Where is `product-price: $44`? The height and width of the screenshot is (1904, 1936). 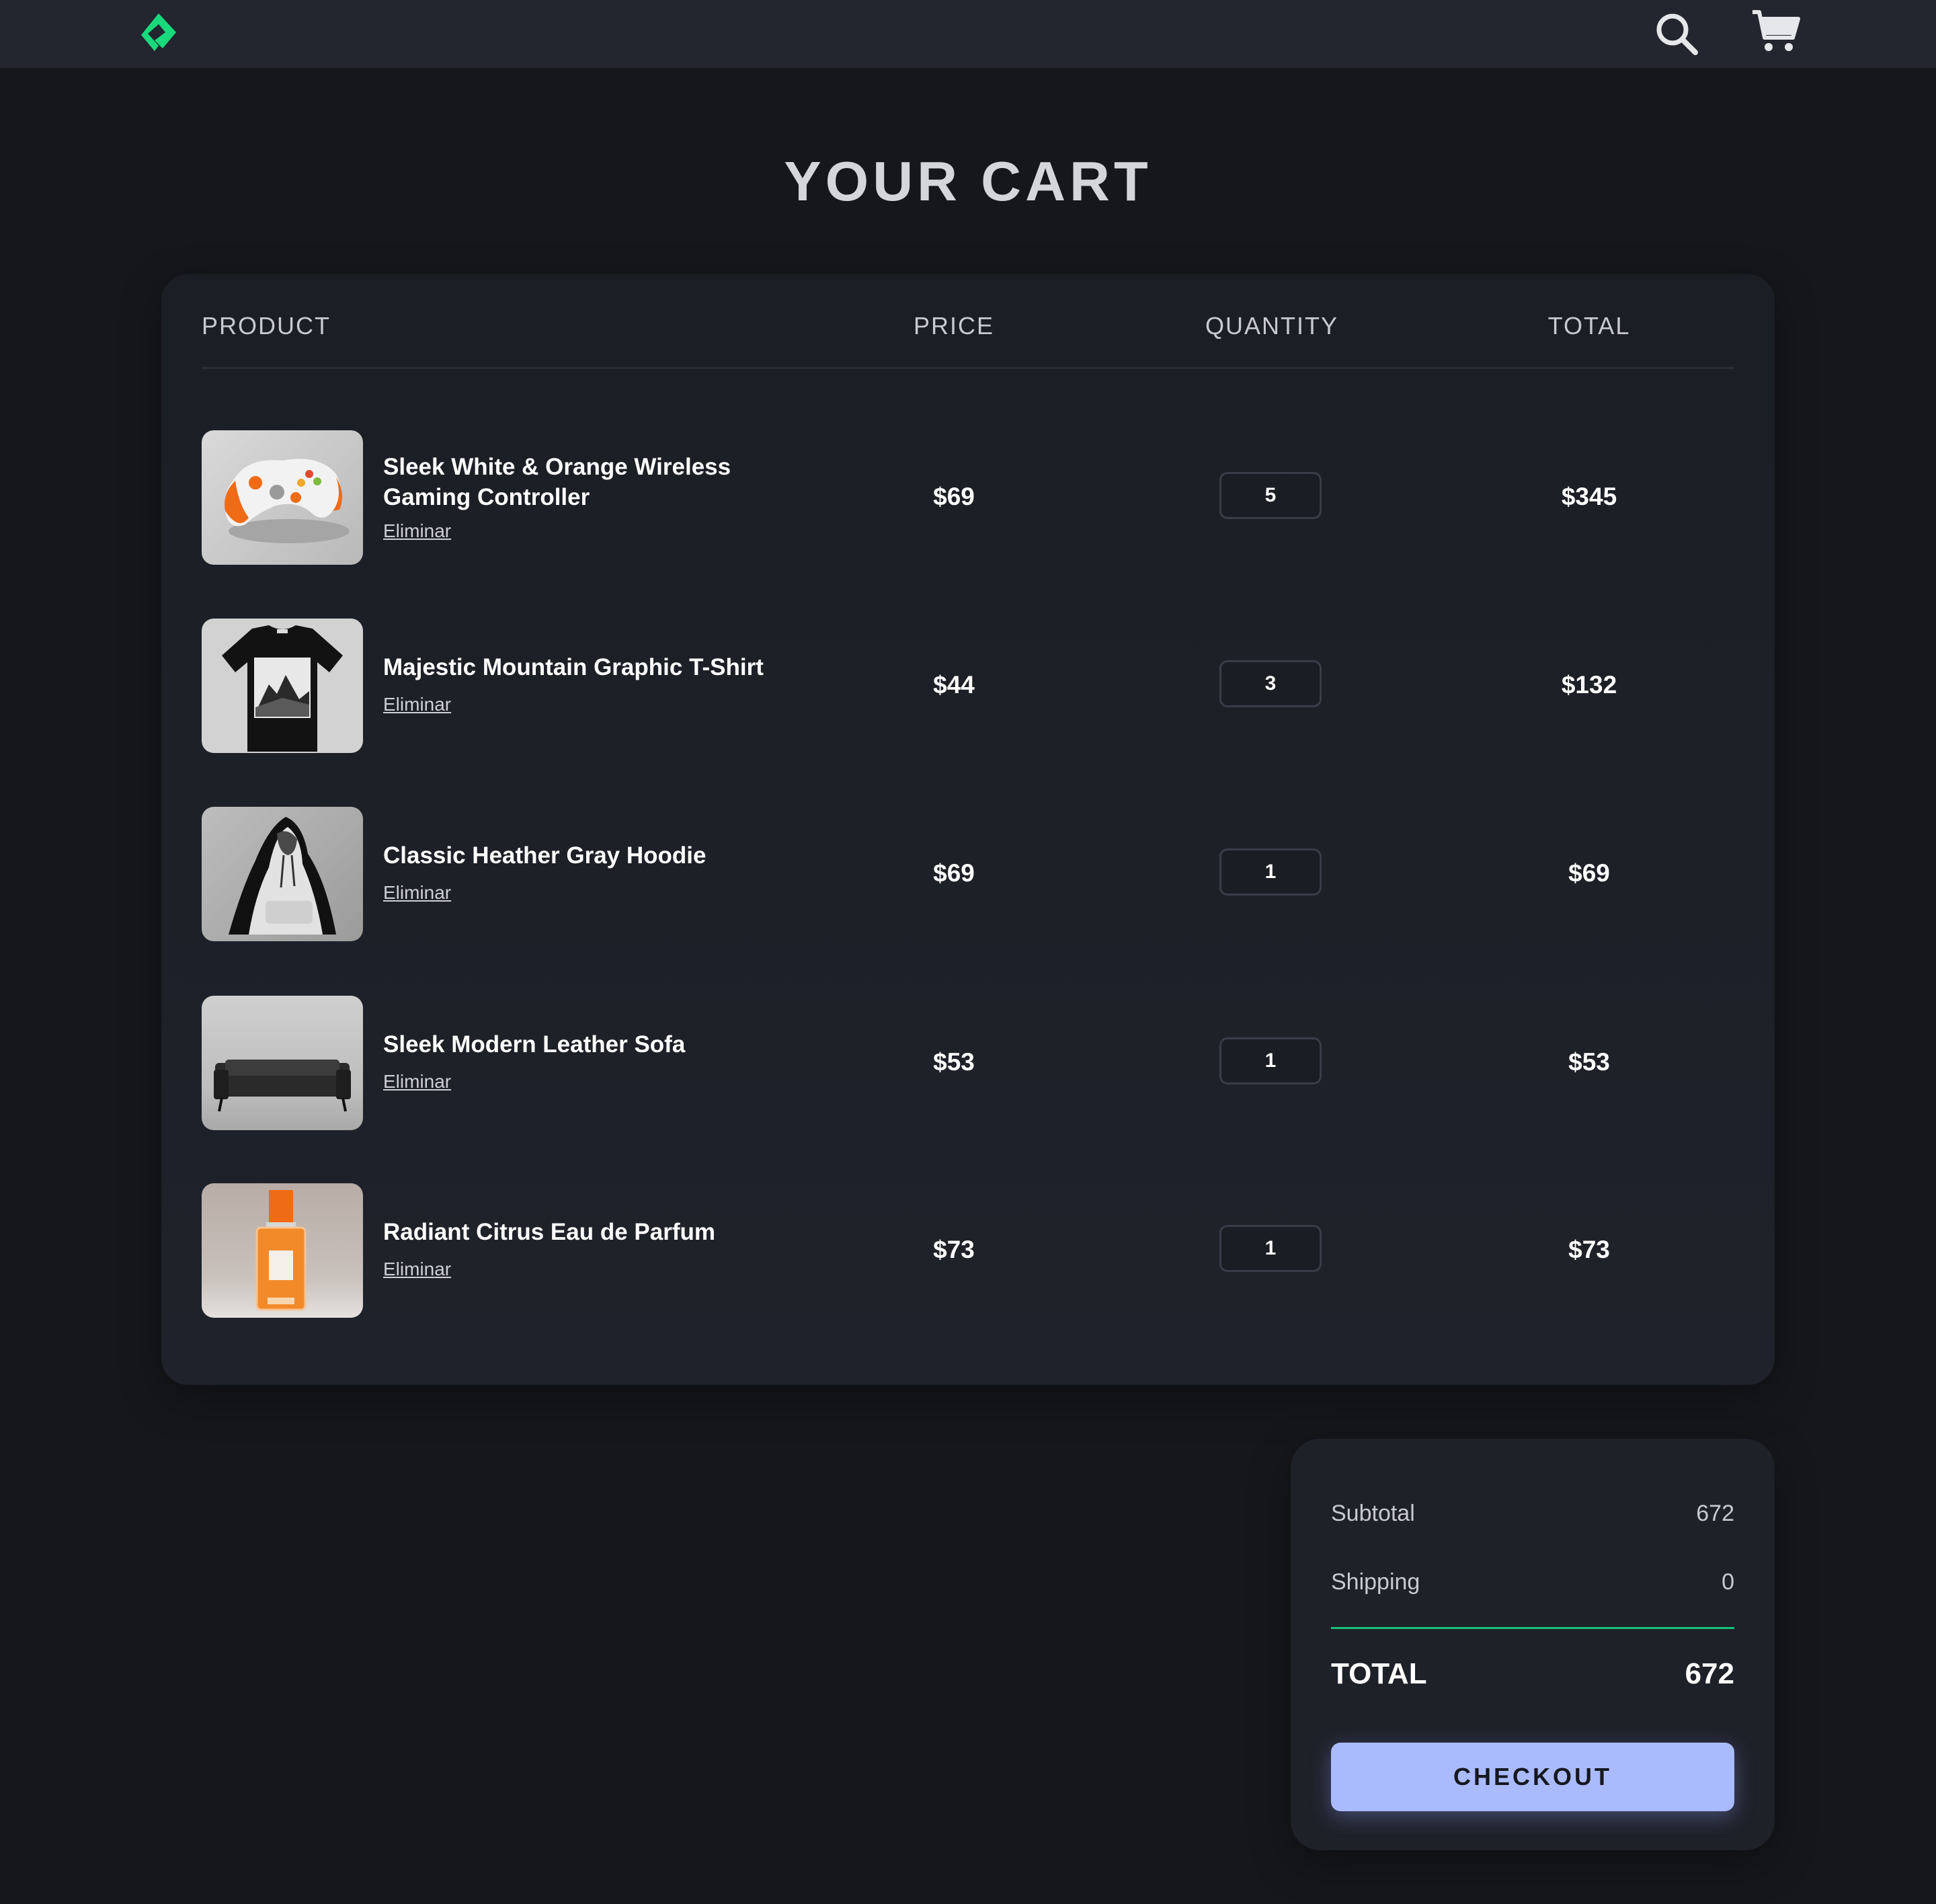
product-price: $44 is located at coordinates (954, 685).